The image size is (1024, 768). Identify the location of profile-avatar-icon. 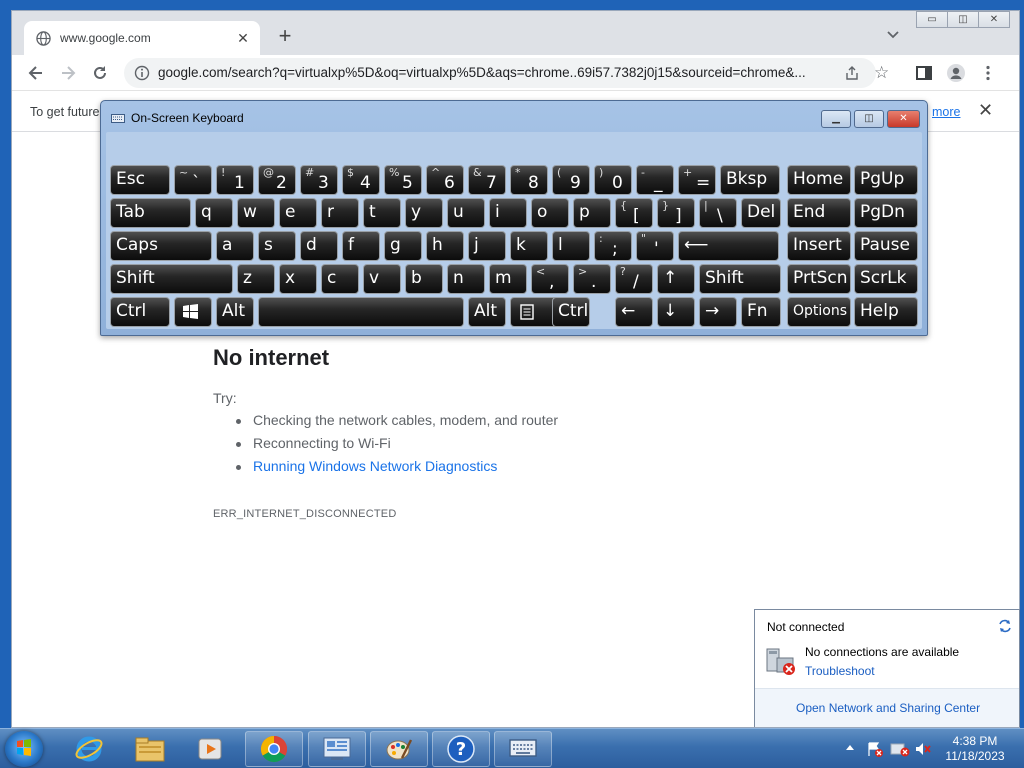
(956, 73).